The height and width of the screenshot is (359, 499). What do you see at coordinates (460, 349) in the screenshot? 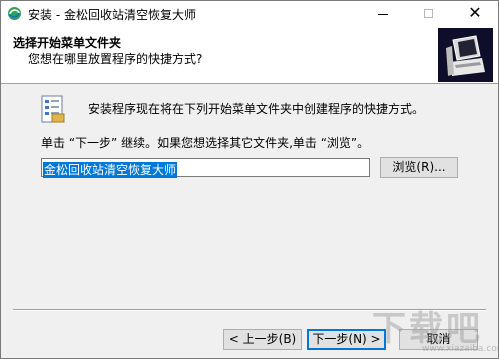
I see `watermark-url: www.xiazaiba.com` at bounding box center [460, 349].